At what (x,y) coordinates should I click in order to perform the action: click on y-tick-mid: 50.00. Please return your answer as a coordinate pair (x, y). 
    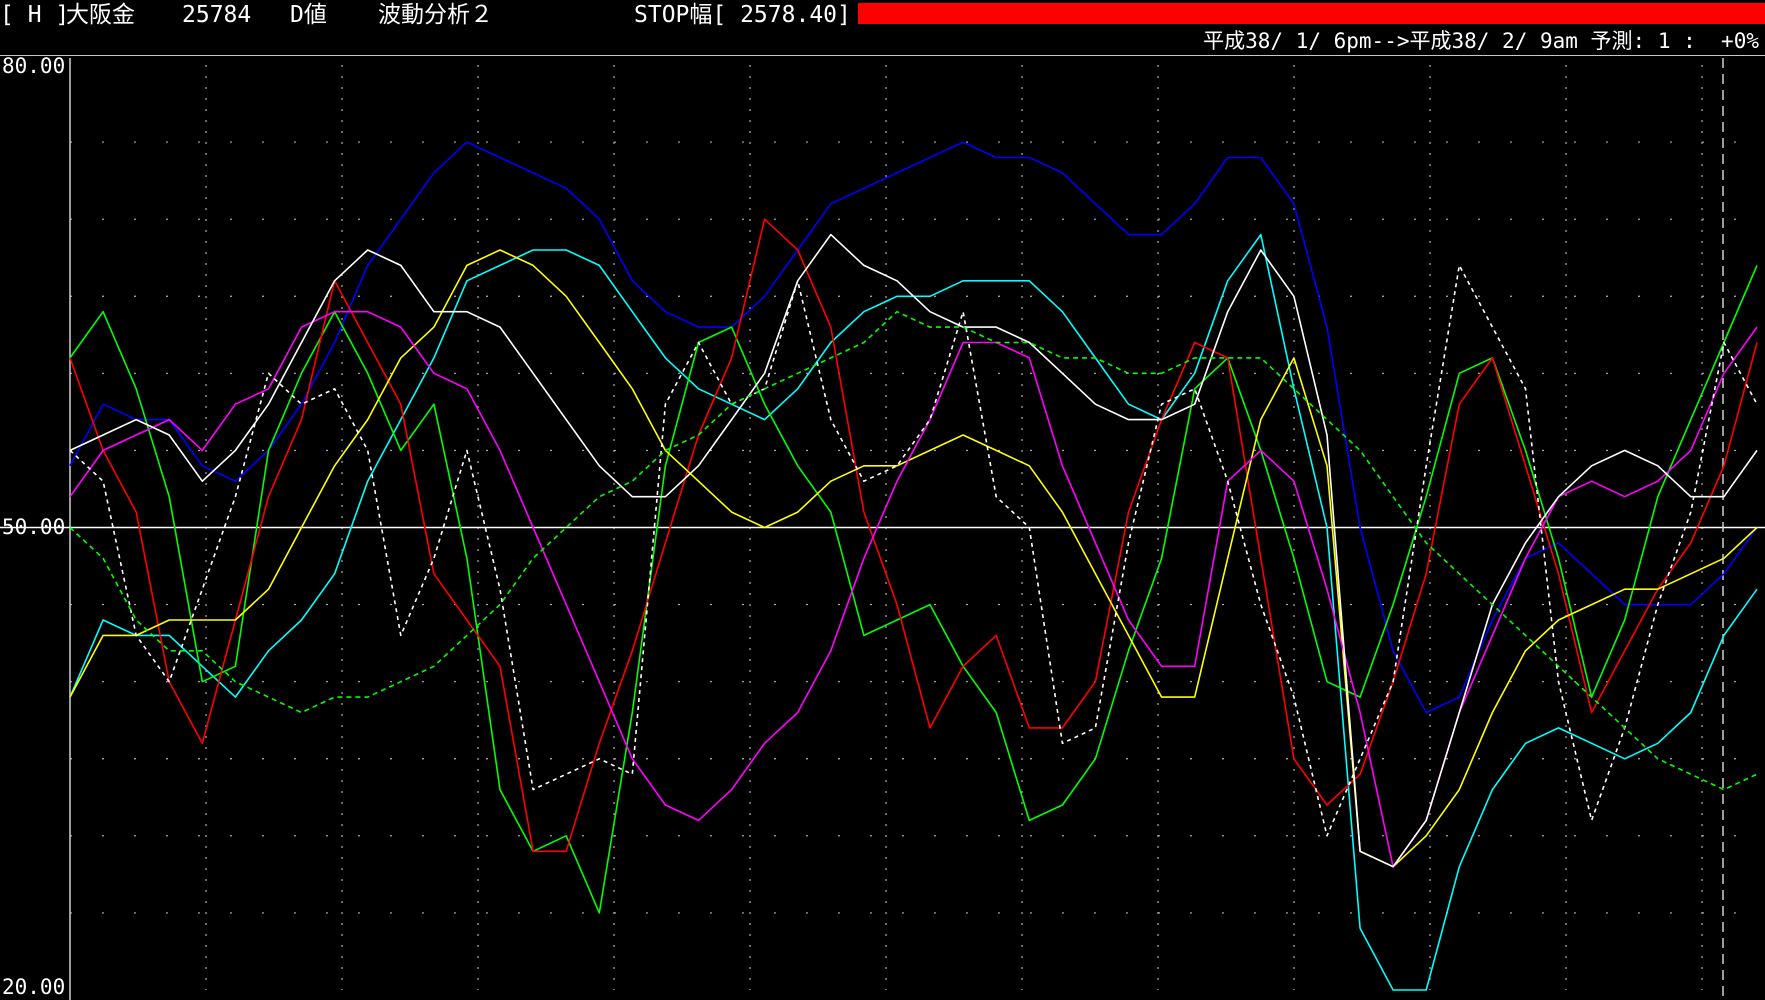
    Looking at the image, I should click on (34, 527).